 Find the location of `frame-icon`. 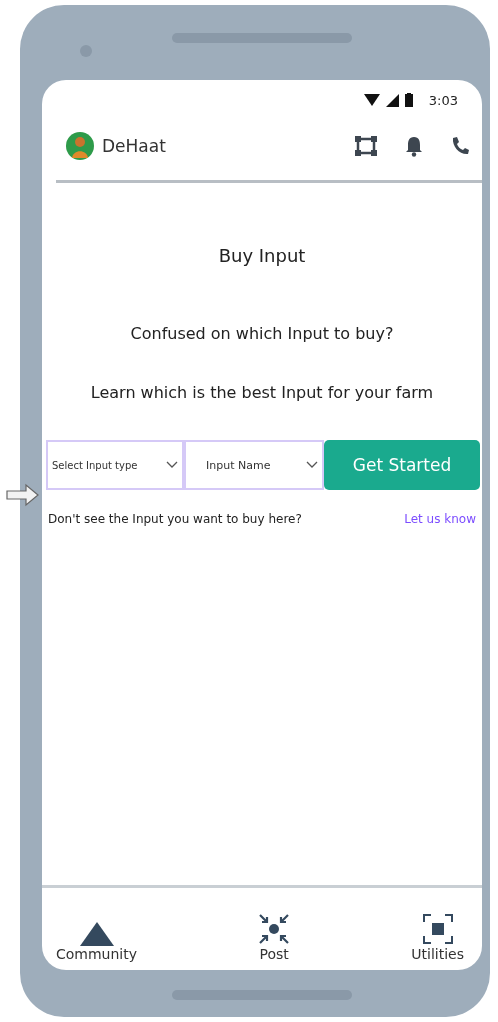

frame-icon is located at coordinates (366, 146).